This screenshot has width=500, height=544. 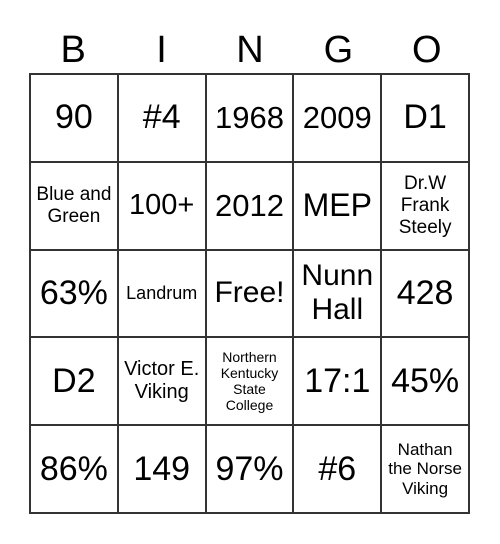 I want to click on bingo-cell-text: #4, so click(x=161, y=117).